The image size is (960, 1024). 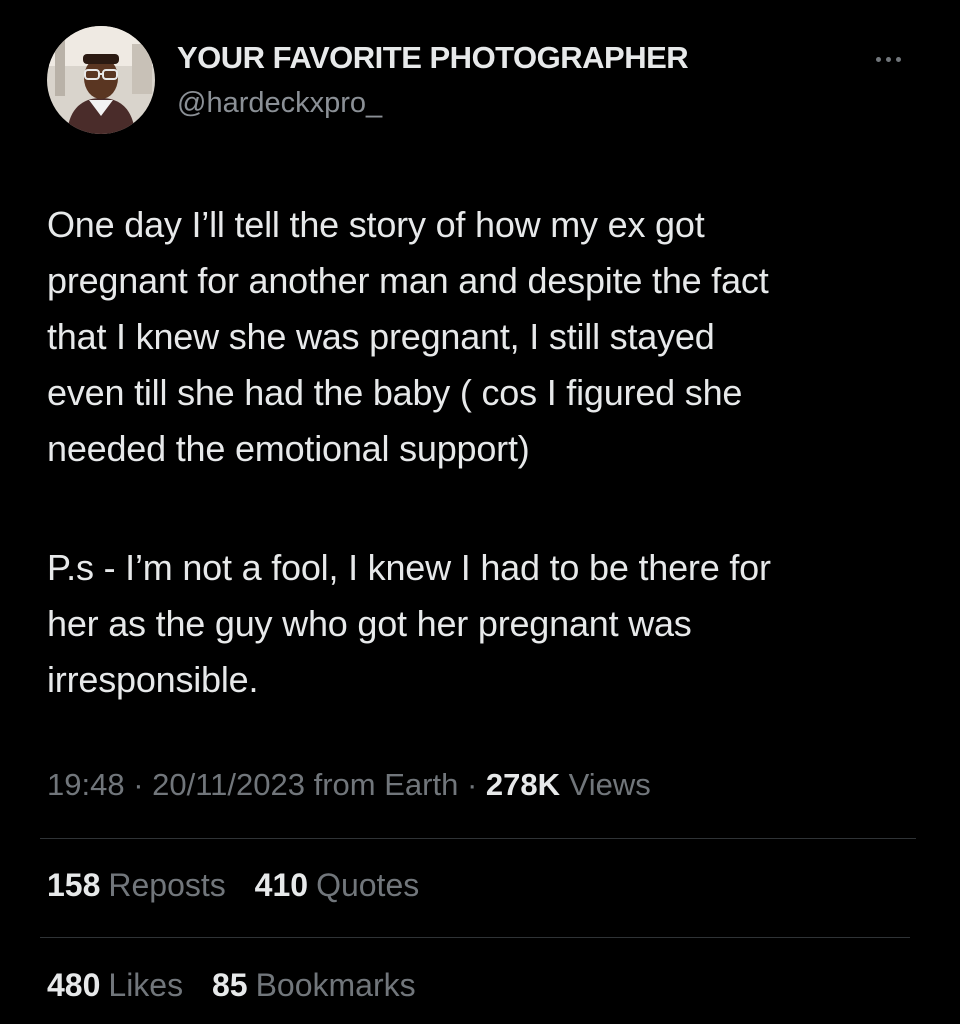 What do you see at coordinates (605, 784) in the screenshot?
I see `views-label: Views` at bounding box center [605, 784].